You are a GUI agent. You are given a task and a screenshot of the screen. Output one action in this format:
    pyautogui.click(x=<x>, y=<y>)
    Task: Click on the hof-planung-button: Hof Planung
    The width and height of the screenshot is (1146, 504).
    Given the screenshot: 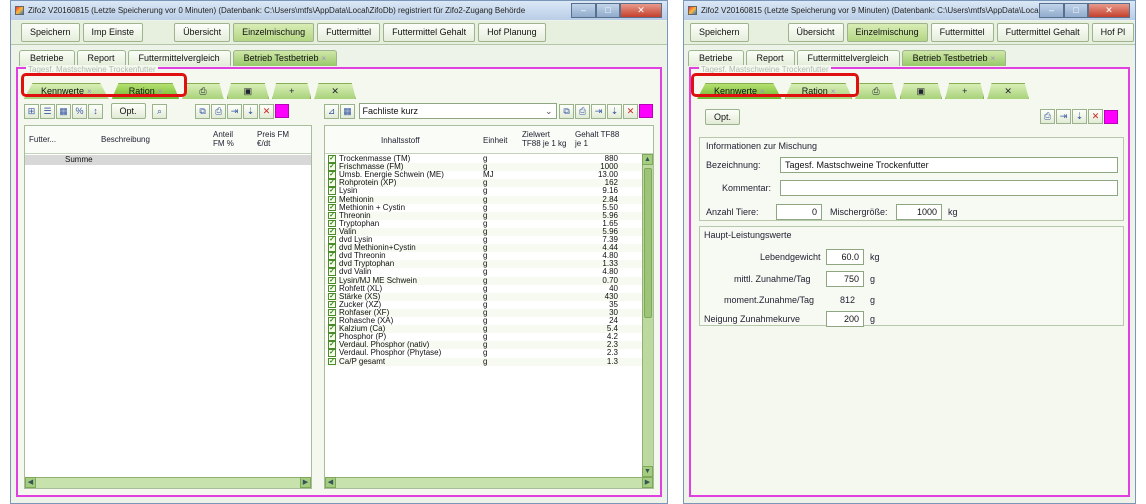 What is the action you would take?
    pyautogui.click(x=512, y=32)
    